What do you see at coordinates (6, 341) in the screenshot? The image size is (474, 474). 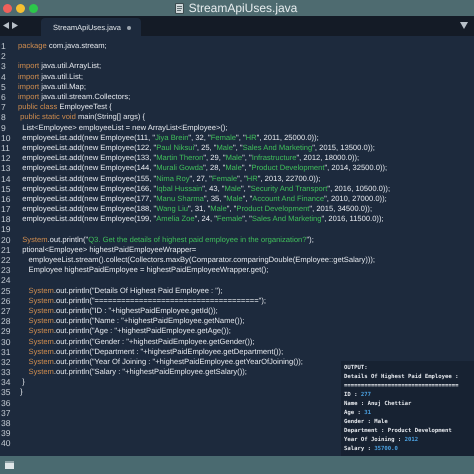 I see `line-number: 30` at bounding box center [6, 341].